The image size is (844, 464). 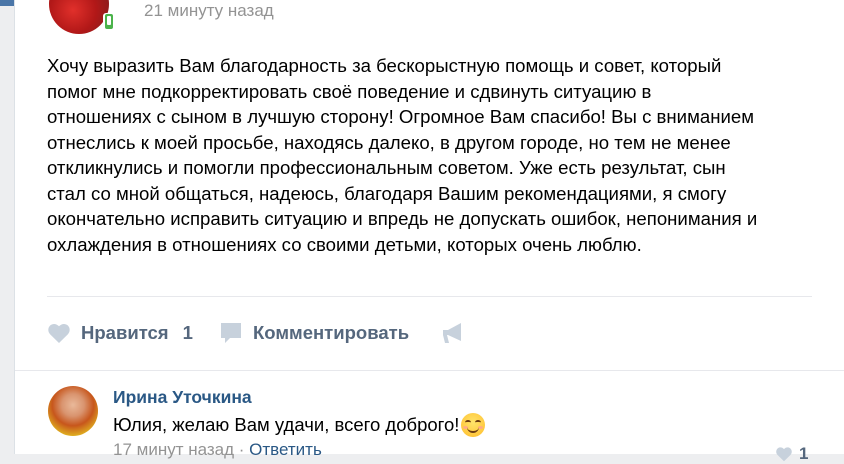 What do you see at coordinates (429, 370) in the screenshot?
I see `comments-separator` at bounding box center [429, 370].